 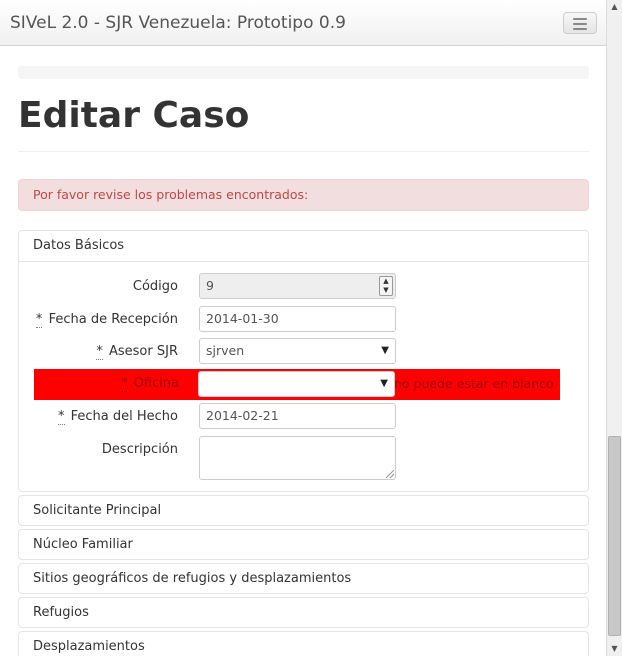 I want to click on asesor-label: * Asesor SJR, so click(x=137, y=352).